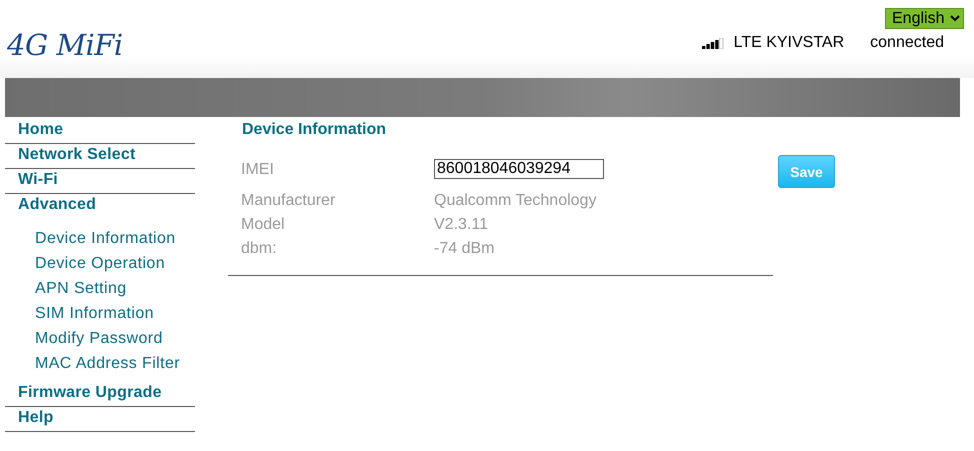 Image resolution: width=974 pixels, height=451 pixels. Describe the element at coordinates (907, 43) in the screenshot. I see `connection-status: connected` at that location.